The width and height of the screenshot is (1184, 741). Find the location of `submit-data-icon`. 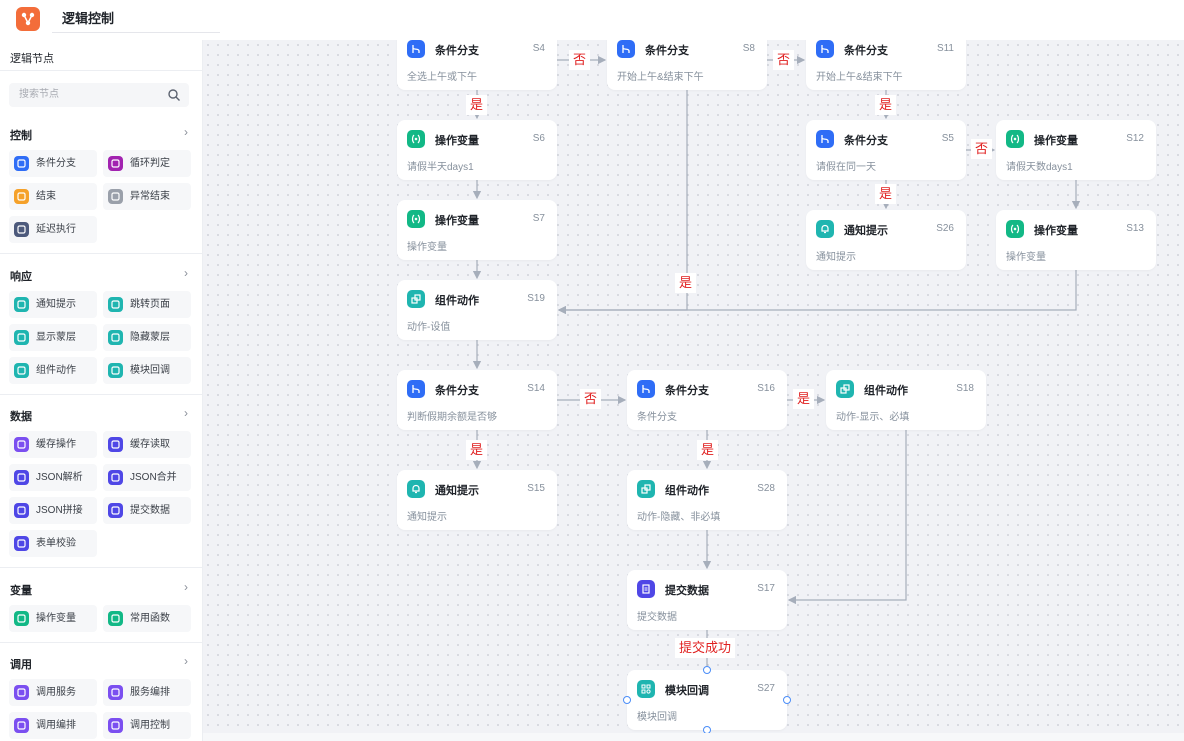

submit-data-icon is located at coordinates (646, 589).